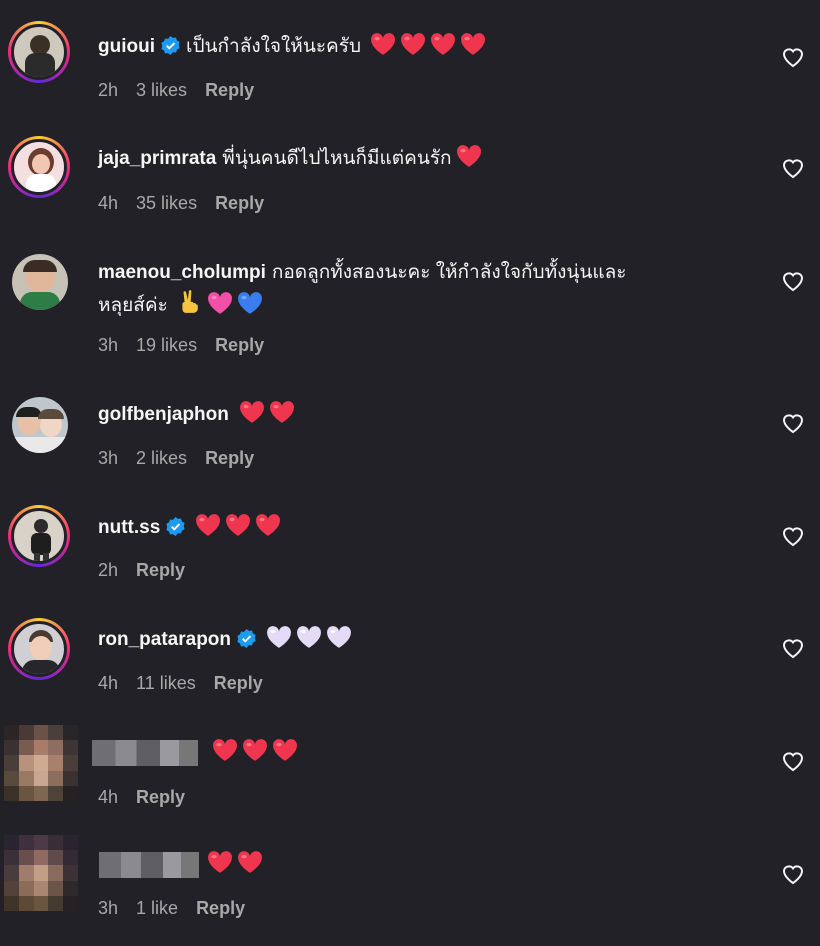 Image resolution: width=820 pixels, height=946 pixels. Describe the element at coordinates (166, 345) in the screenshot. I see `likes-count: 19 likes` at that location.